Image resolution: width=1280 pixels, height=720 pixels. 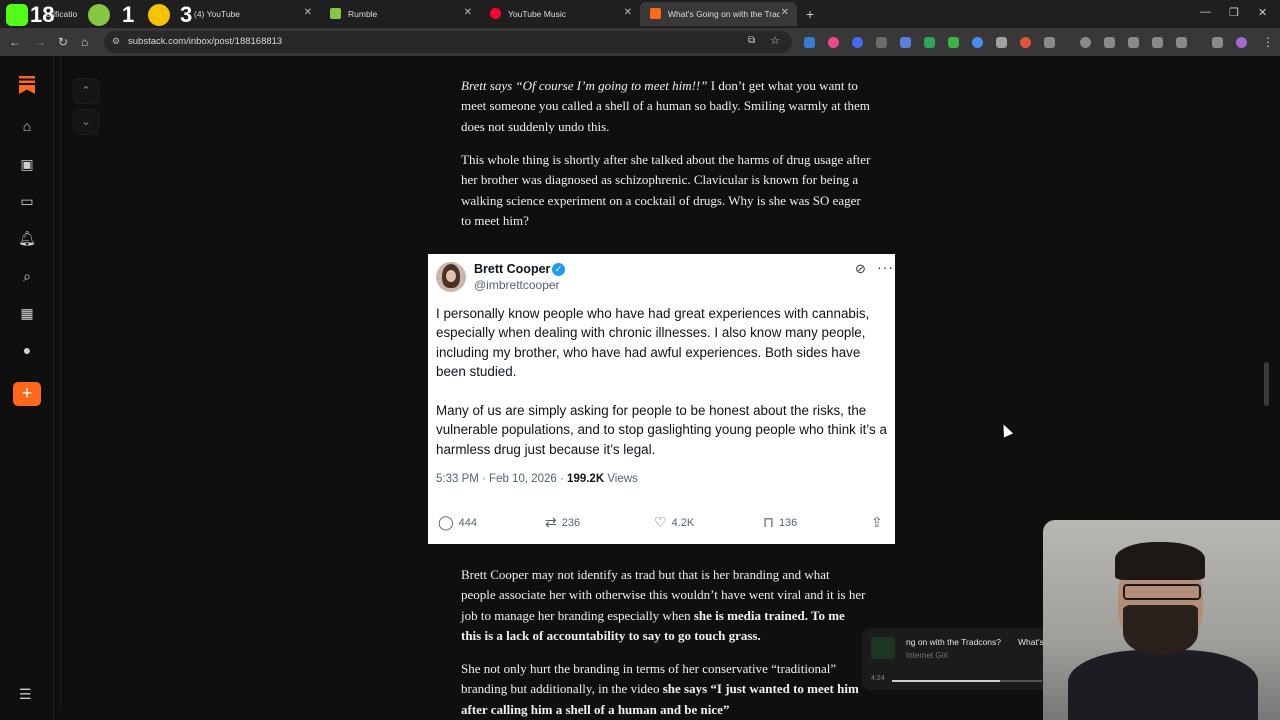 I want to click on inbox-icon: ▣, so click(x=27, y=165).